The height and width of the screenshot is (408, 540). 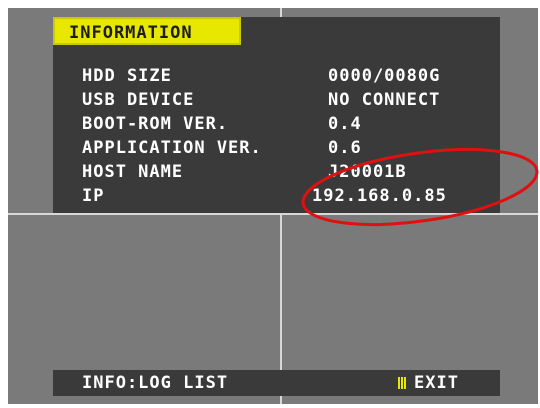 What do you see at coordinates (127, 76) in the screenshot?
I see `info-label: HDD SIZE` at bounding box center [127, 76].